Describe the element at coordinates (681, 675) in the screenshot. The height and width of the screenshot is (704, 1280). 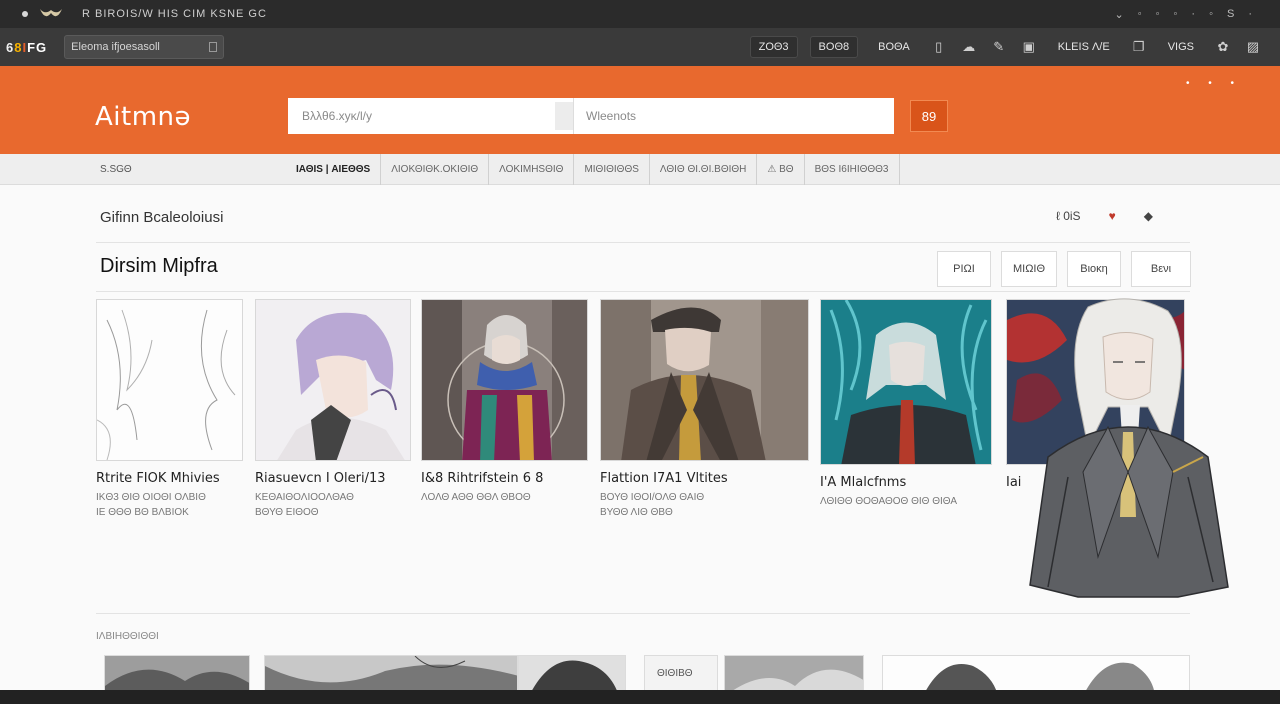
I see `related-thumbnail: ΘΙΘΙΒΘ` at that location.